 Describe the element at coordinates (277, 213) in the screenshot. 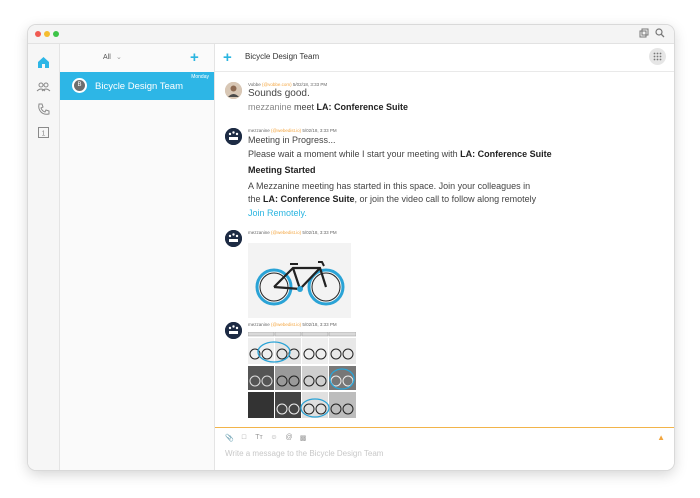

I see `join-remotely-link: Join Remotely.` at that location.